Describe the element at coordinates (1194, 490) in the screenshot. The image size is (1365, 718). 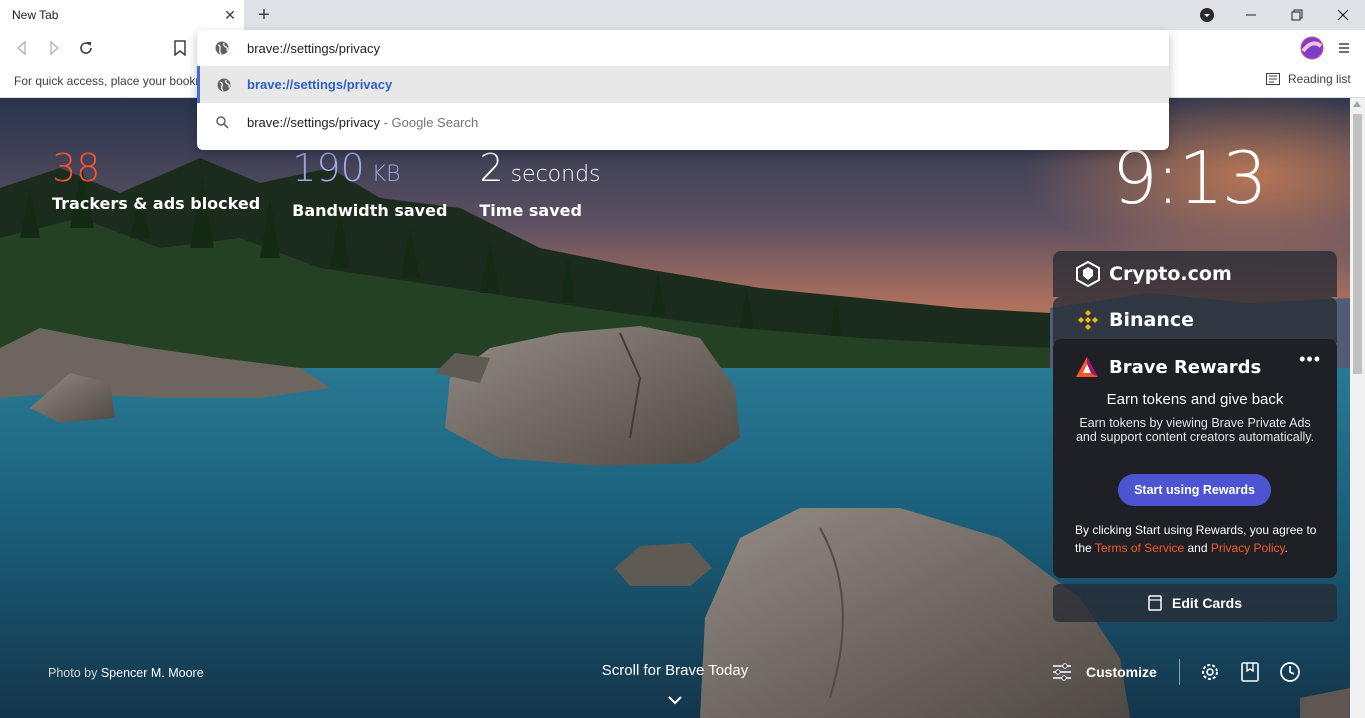
I see `start-using-rewards-button: Start using Rewards` at that location.